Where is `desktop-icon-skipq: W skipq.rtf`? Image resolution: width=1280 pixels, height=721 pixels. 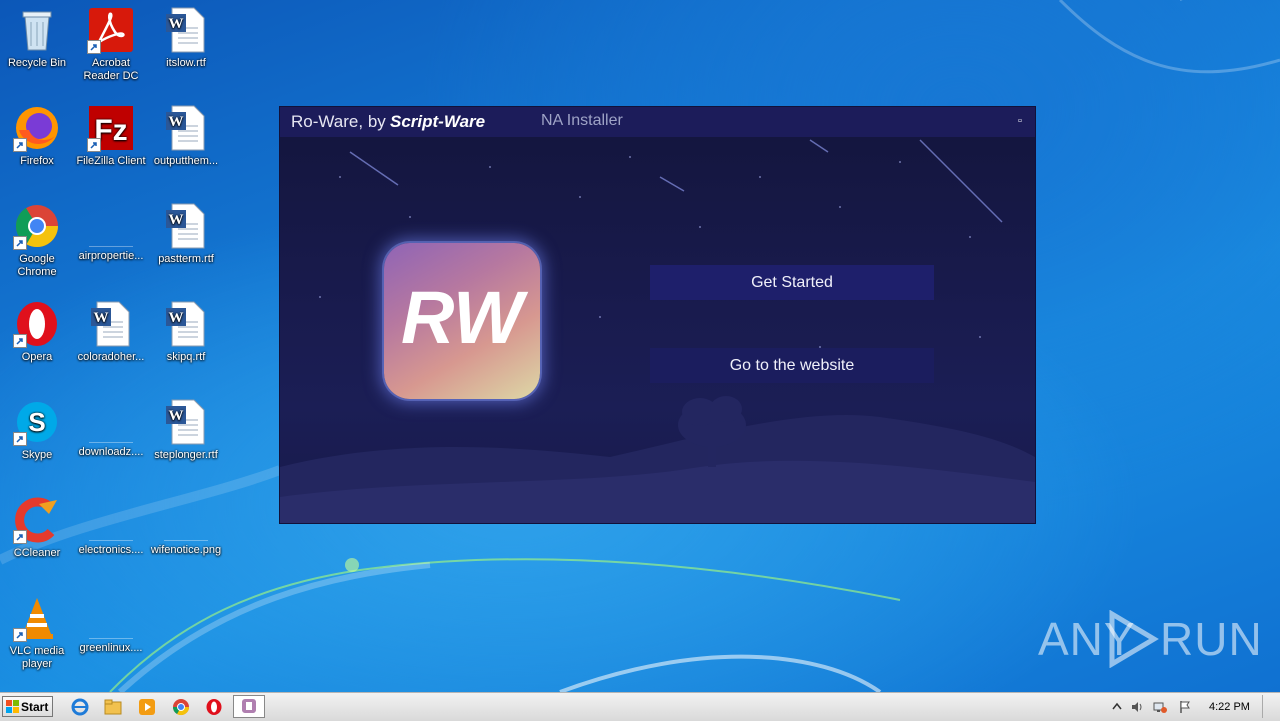
desktop-icon-skipq: W skipq.rtf is located at coordinates (186, 332).